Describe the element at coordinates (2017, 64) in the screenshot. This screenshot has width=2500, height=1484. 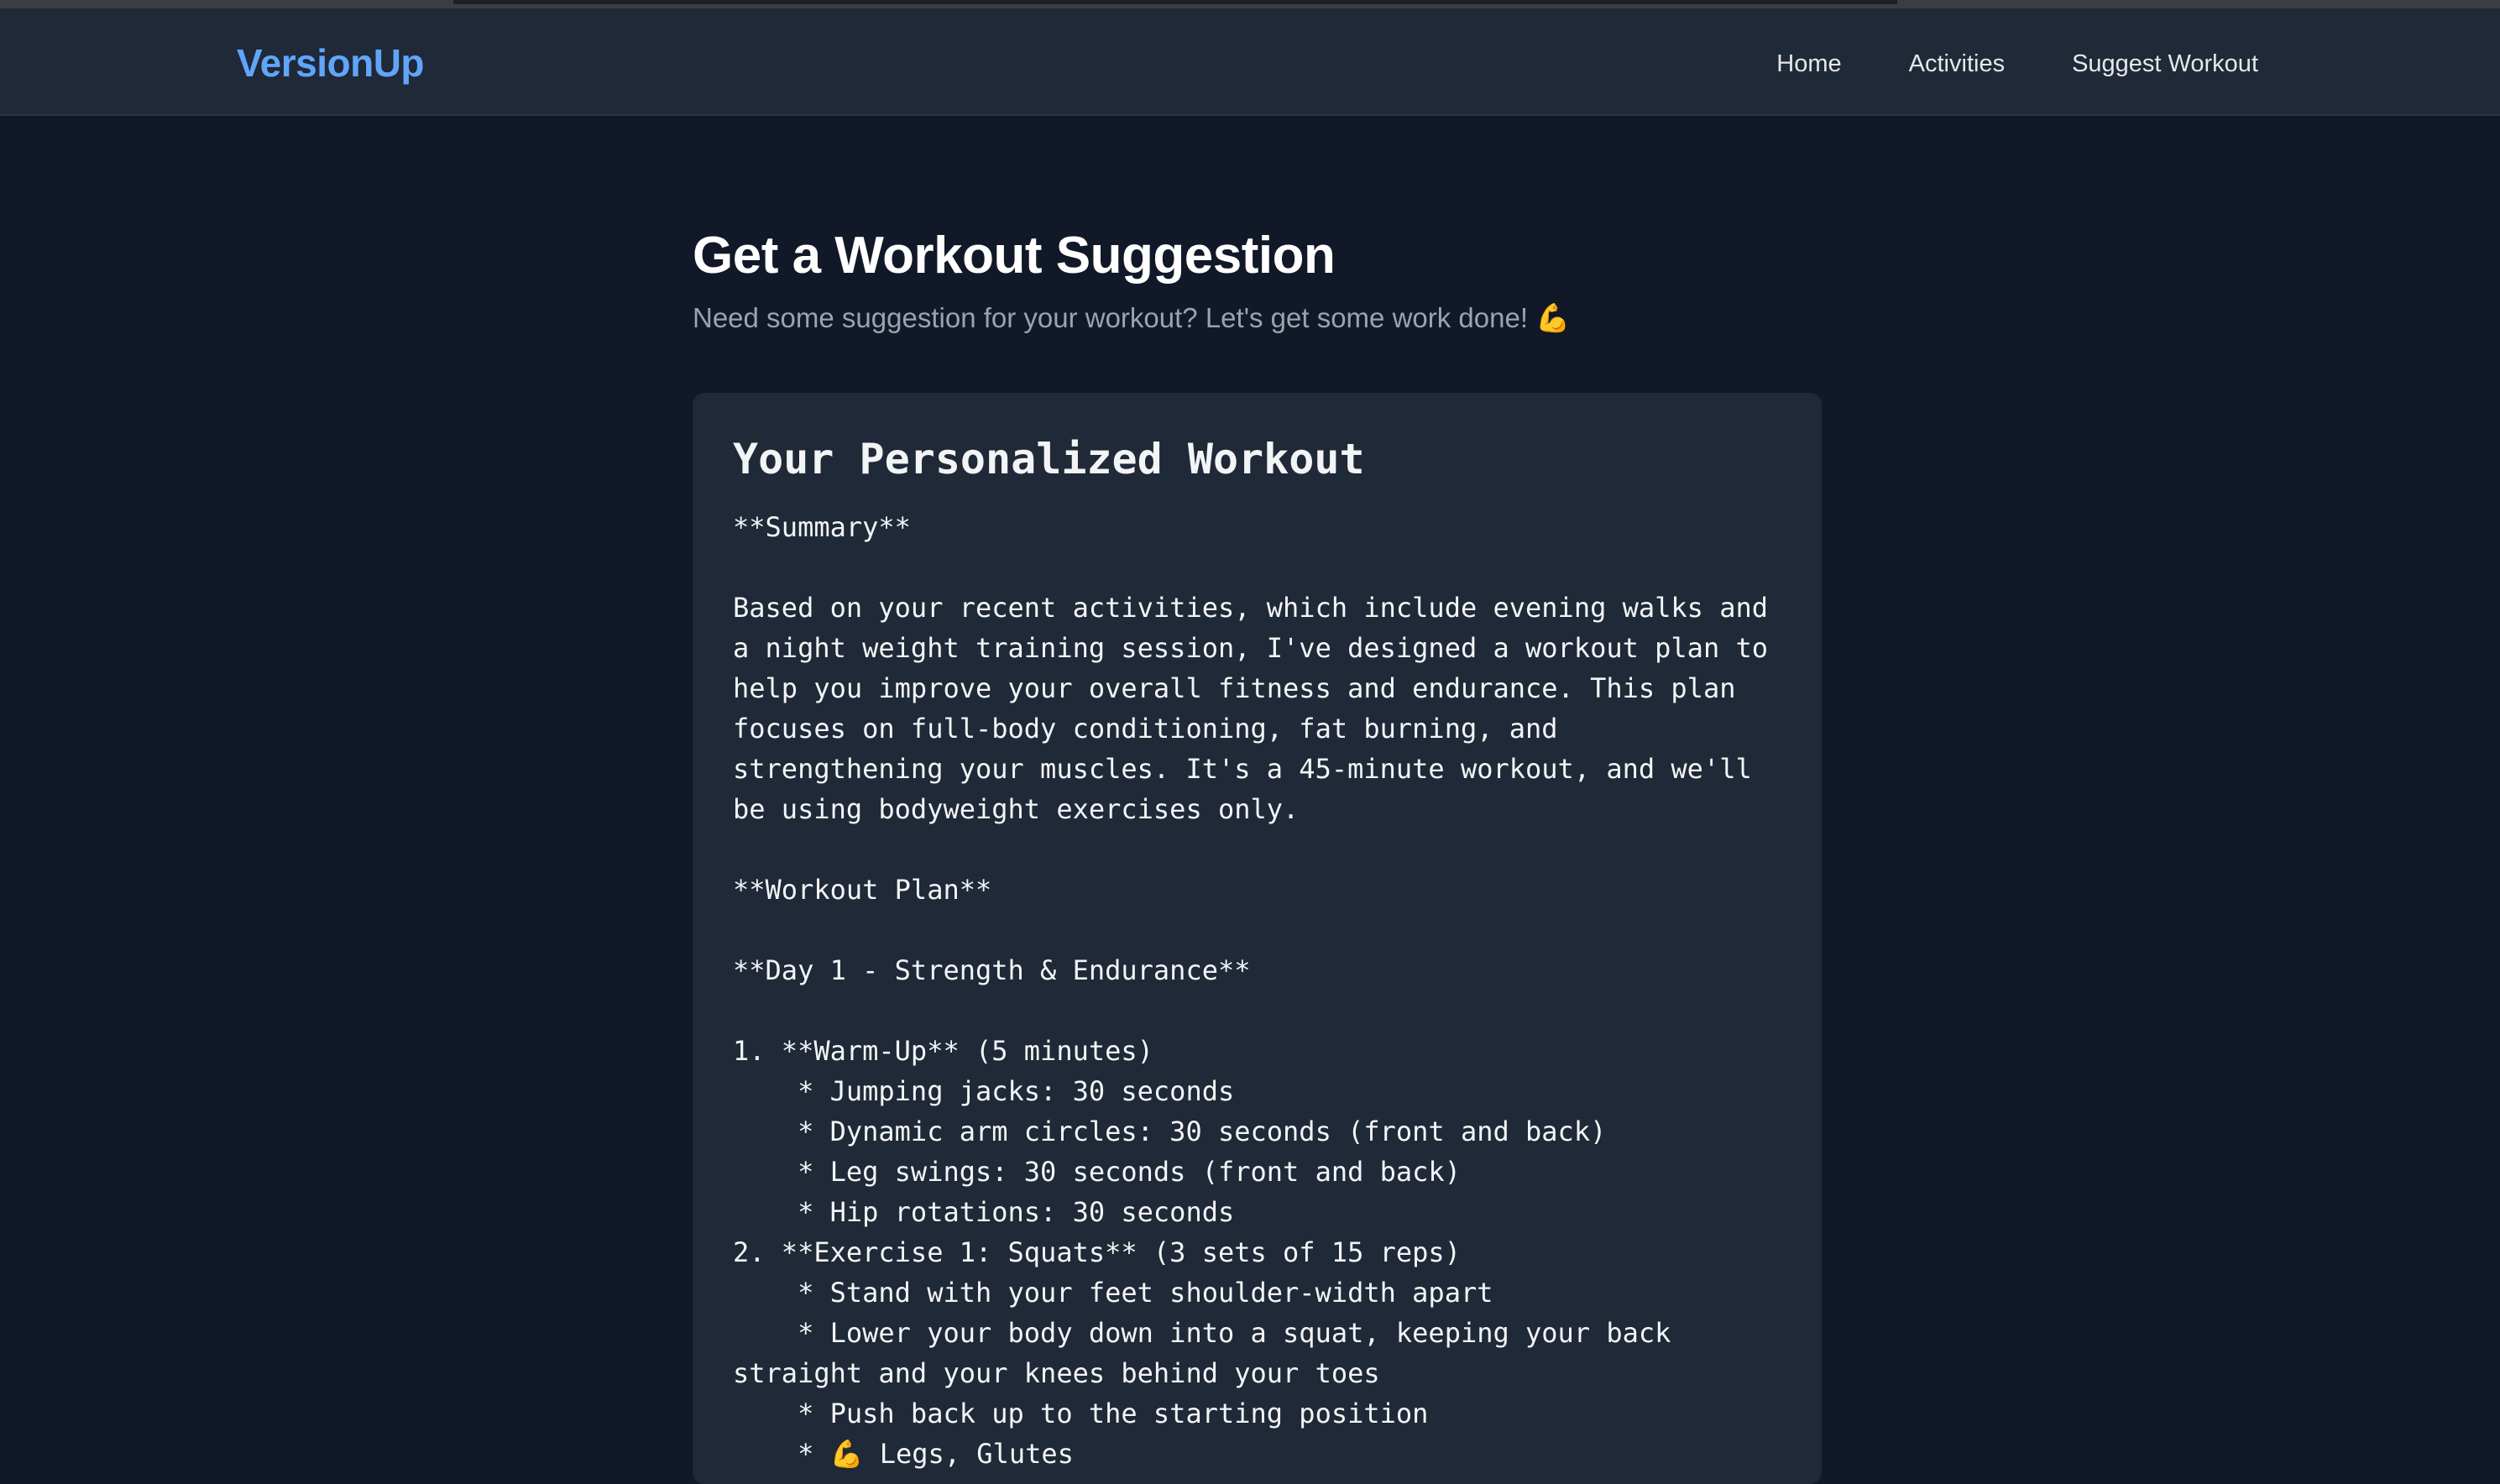
I see `nav-links: Home Activities Suggest Workout` at that location.